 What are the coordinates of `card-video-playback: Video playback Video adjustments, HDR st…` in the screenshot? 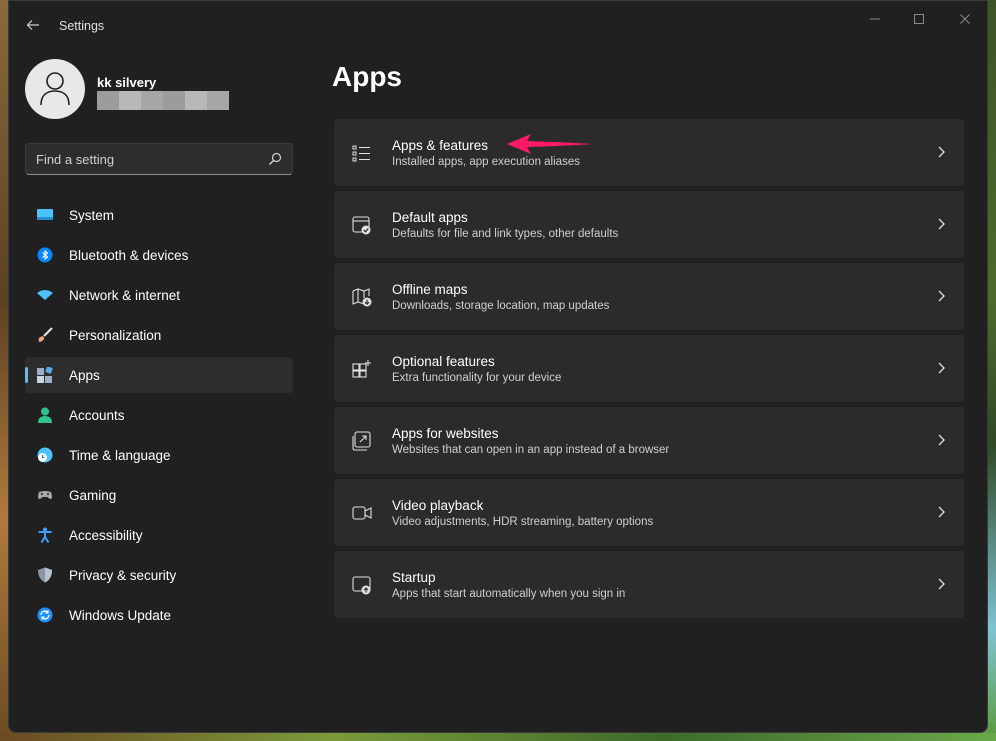 It's located at (649, 512).